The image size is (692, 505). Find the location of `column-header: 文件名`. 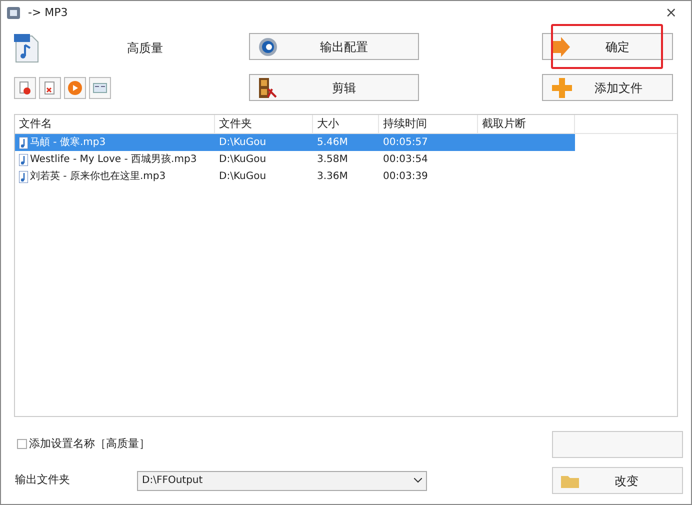

column-header: 文件名 is located at coordinates (115, 124).